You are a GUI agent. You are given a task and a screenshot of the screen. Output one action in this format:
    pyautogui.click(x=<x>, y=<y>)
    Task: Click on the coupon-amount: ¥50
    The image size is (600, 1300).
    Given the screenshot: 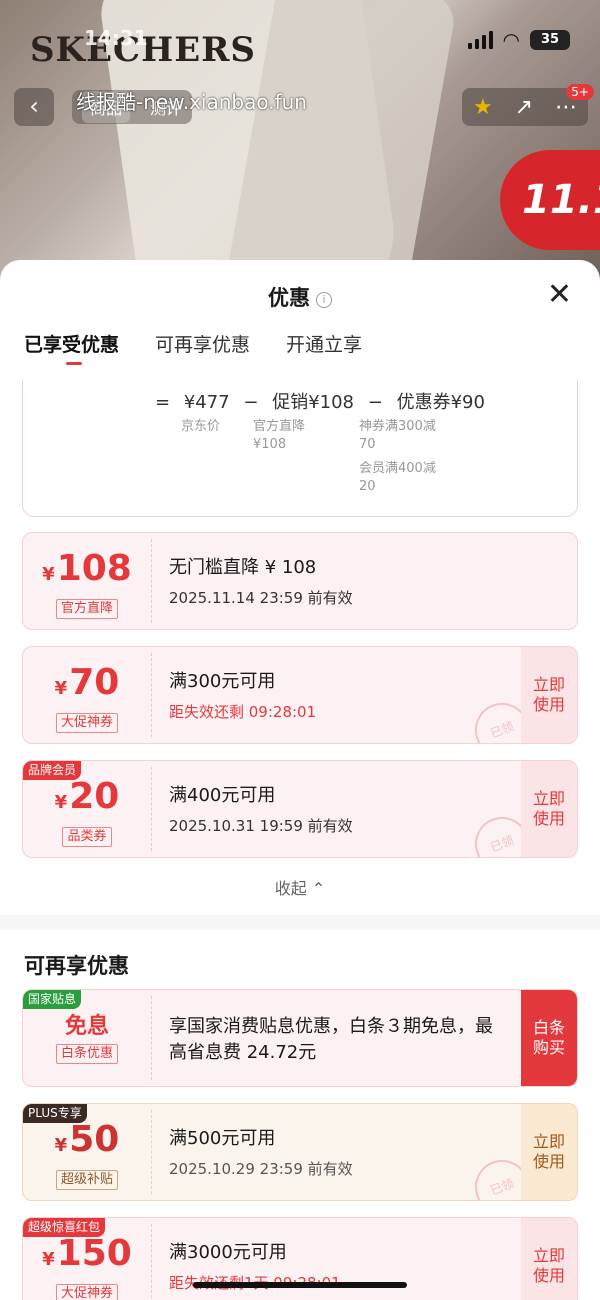 What is the action you would take?
    pyautogui.click(x=87, y=1143)
    